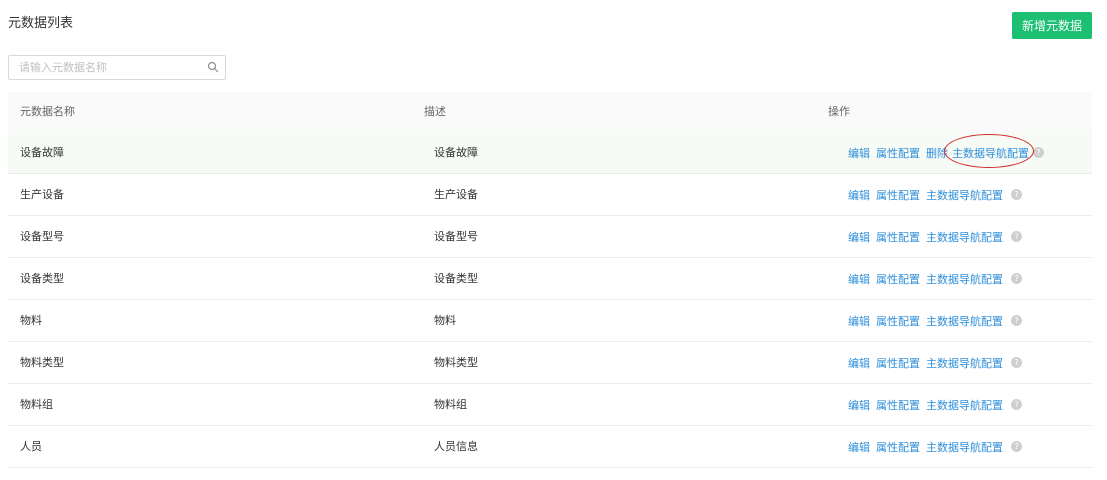 The height and width of the screenshot is (480, 1107). I want to click on row-description: 设备型号, so click(456, 236).